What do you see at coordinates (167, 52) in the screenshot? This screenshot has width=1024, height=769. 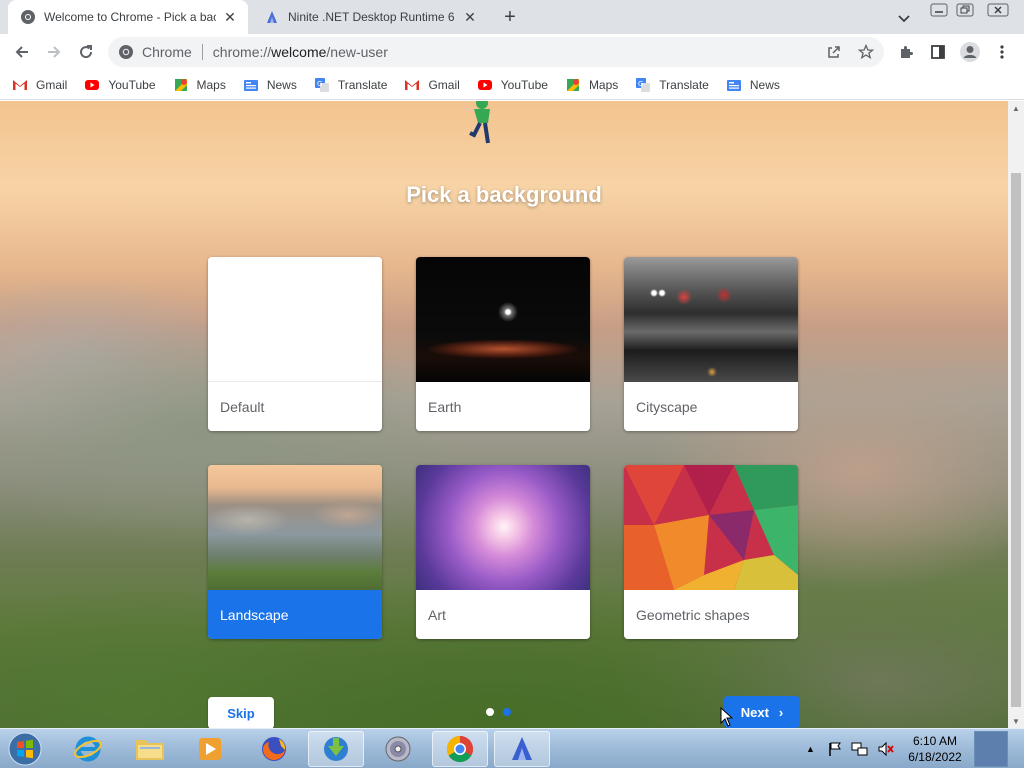 I see `site-name: Chrome` at bounding box center [167, 52].